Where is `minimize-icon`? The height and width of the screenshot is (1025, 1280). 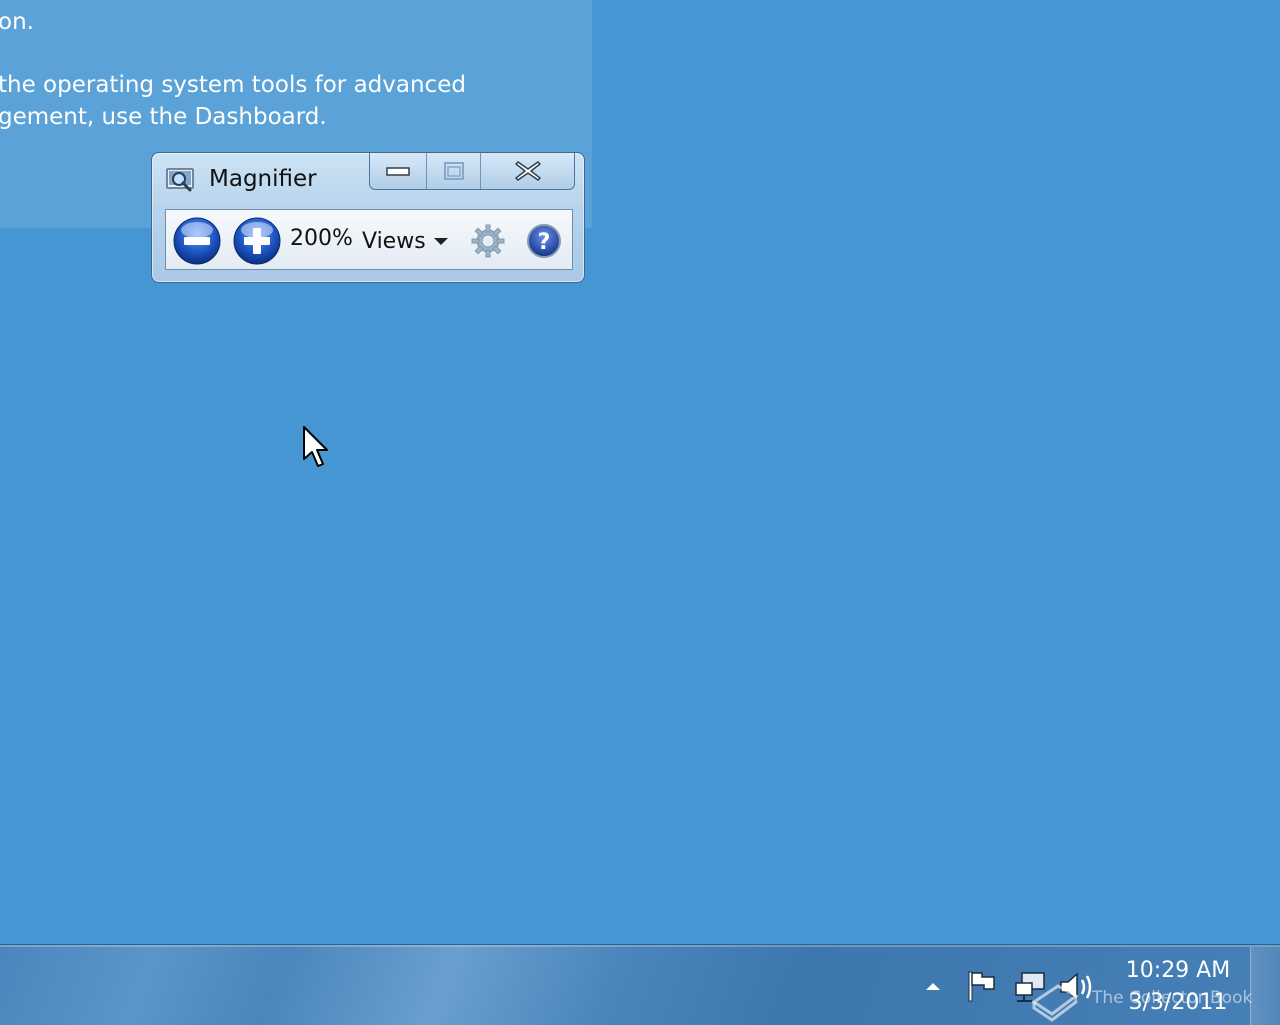
minimize-icon is located at coordinates (398, 171).